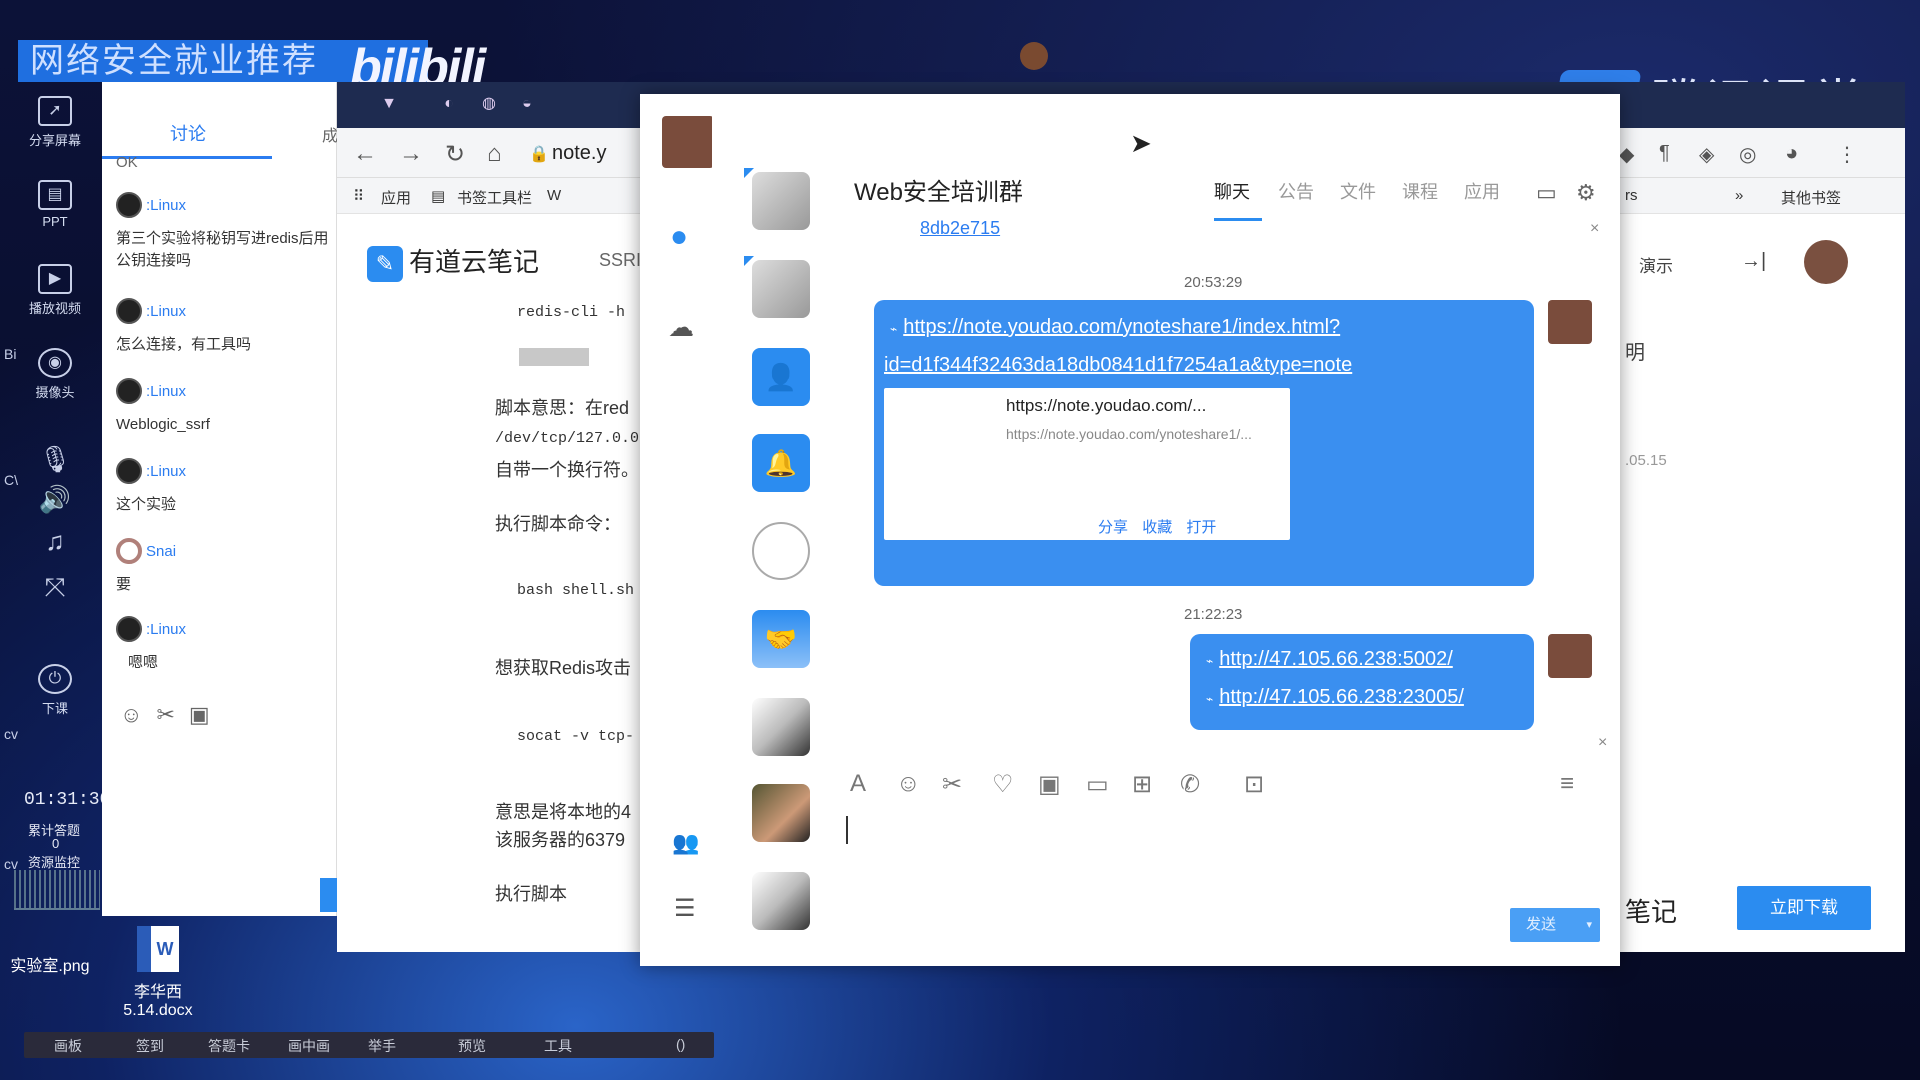 The image size is (1920, 1080). What do you see at coordinates (781, 377) in the screenshot?
I see `conversation-item: 👤` at bounding box center [781, 377].